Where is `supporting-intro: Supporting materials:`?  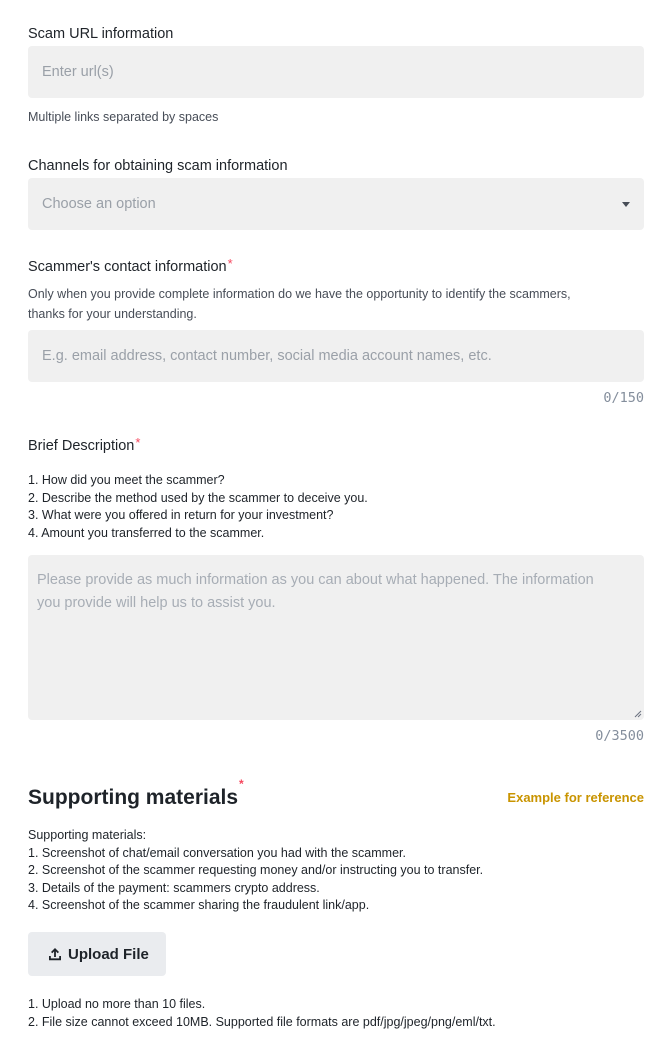
supporting-intro: Supporting materials: is located at coordinates (87, 835).